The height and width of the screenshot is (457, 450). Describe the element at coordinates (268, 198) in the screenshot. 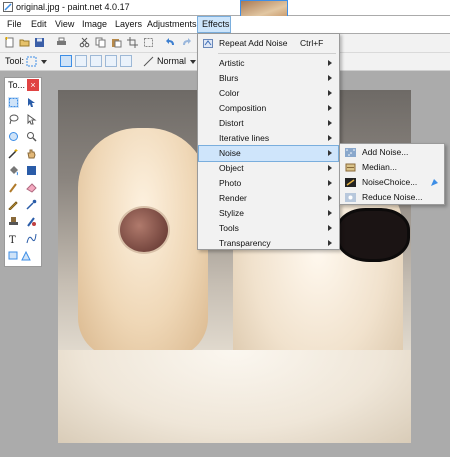

I see `menu-item-render: Render` at that location.